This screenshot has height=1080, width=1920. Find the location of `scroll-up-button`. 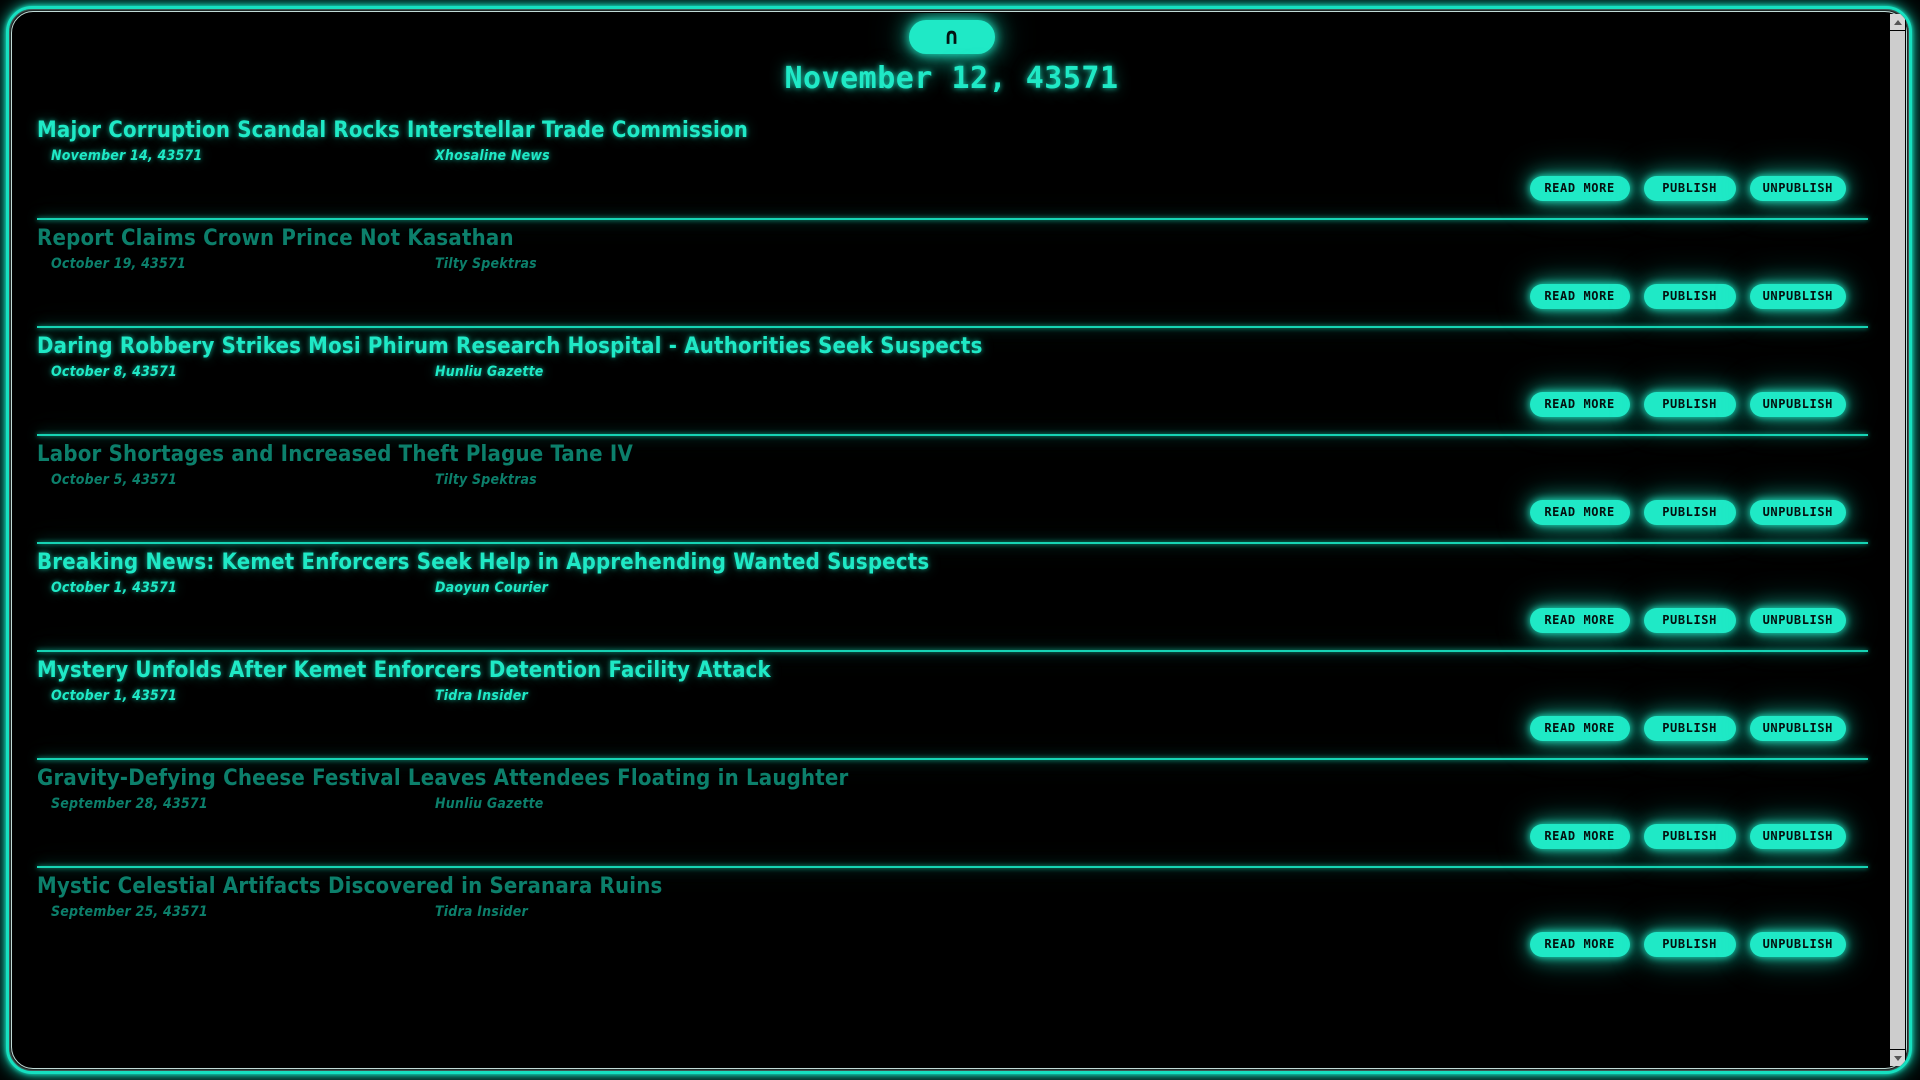

scroll-up-button is located at coordinates (1897, 22).